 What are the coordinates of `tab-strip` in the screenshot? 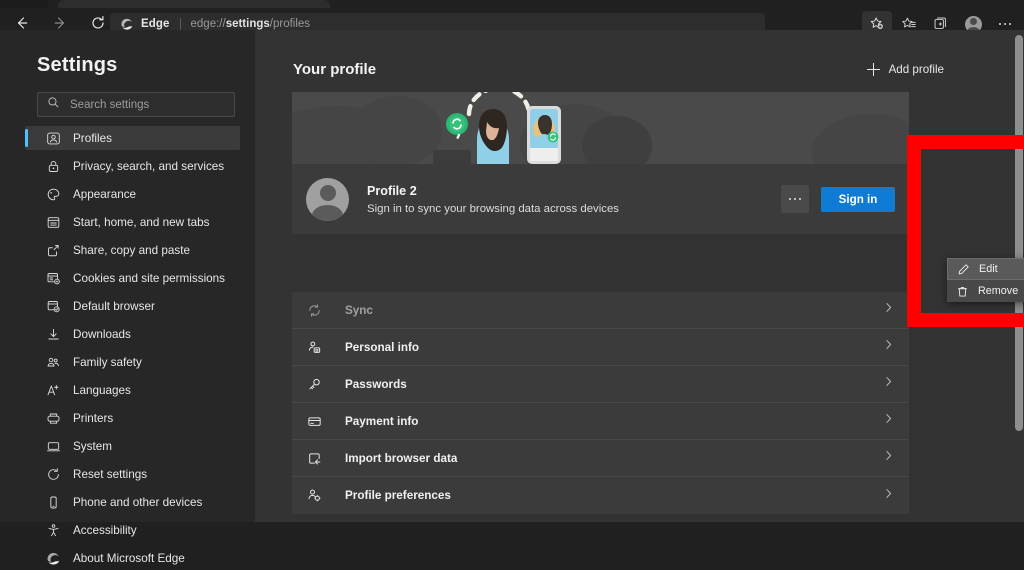 It's located at (512, 4).